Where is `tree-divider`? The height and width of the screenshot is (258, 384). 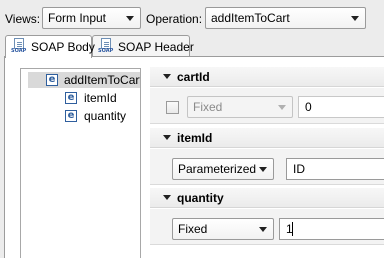
tree-divider is located at coordinates (140, 163).